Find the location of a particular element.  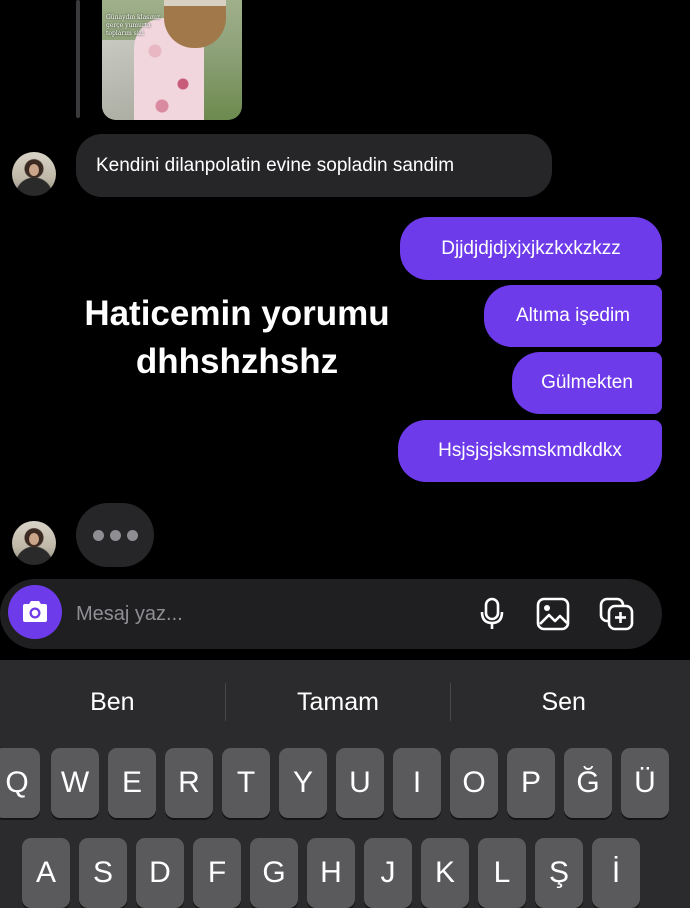

key: Y is located at coordinates (303, 783).